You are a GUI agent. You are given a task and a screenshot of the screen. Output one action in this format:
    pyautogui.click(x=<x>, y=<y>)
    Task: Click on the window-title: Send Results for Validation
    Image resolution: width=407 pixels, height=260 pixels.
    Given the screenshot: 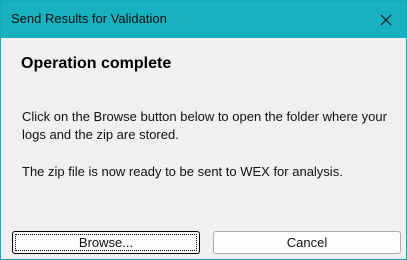 What is the action you would take?
    pyautogui.click(x=89, y=18)
    